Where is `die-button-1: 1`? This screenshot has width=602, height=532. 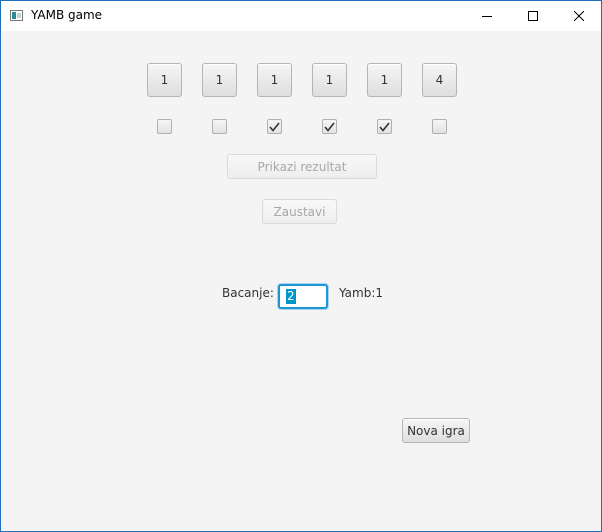
die-button-1: 1 is located at coordinates (164, 80).